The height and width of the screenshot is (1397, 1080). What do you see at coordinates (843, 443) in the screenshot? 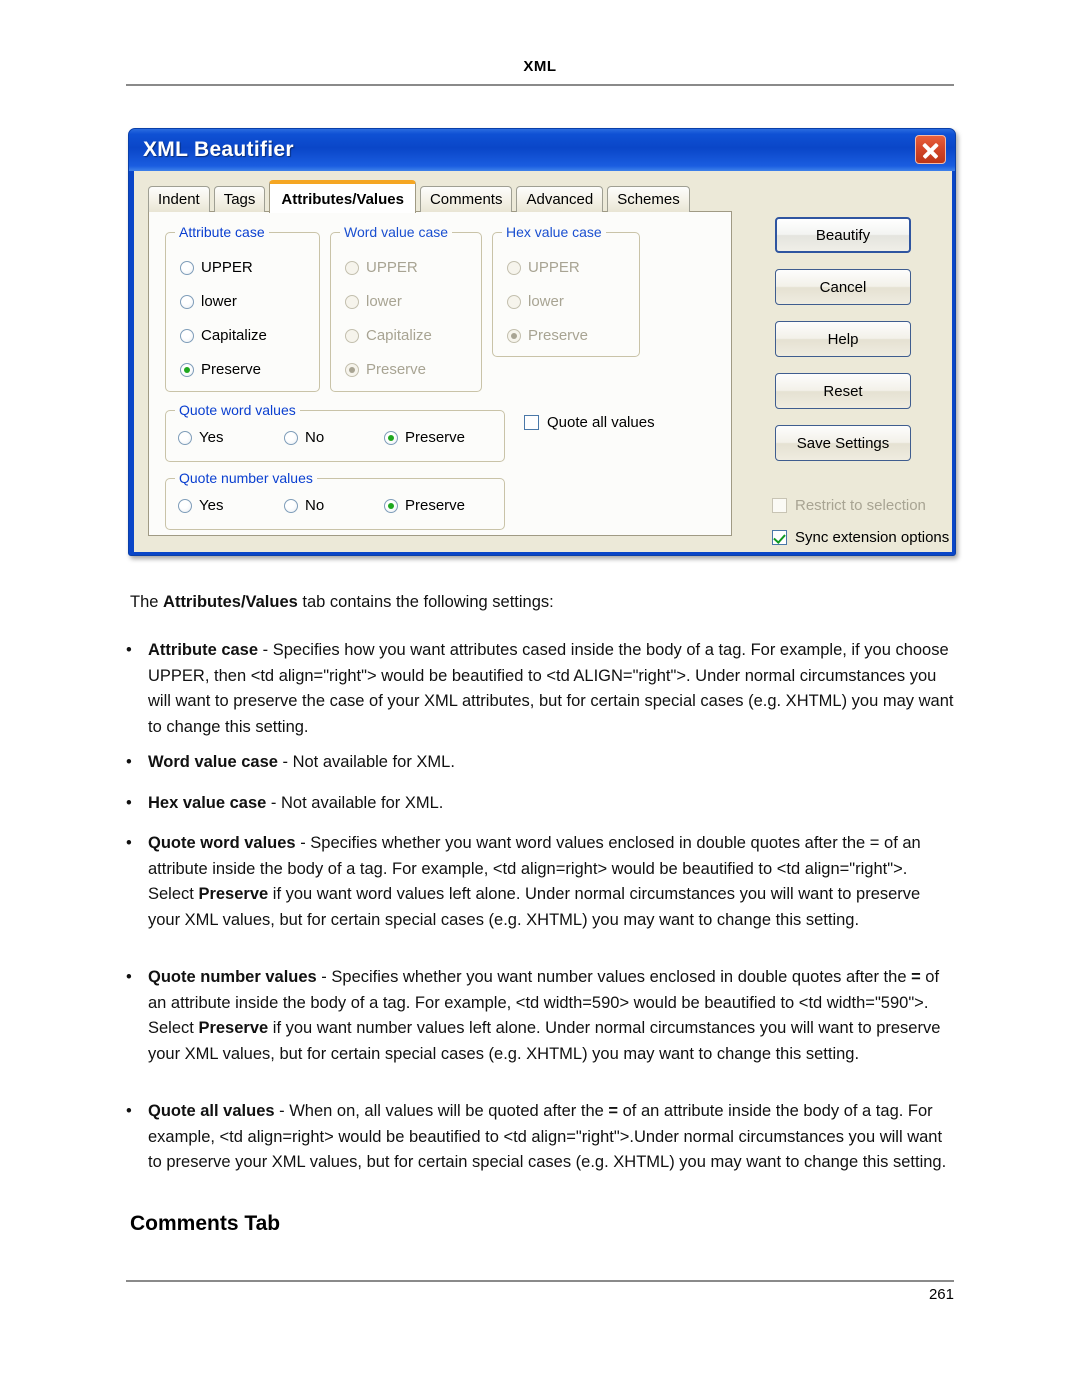
I see `save-settings-button: Save Settings` at bounding box center [843, 443].